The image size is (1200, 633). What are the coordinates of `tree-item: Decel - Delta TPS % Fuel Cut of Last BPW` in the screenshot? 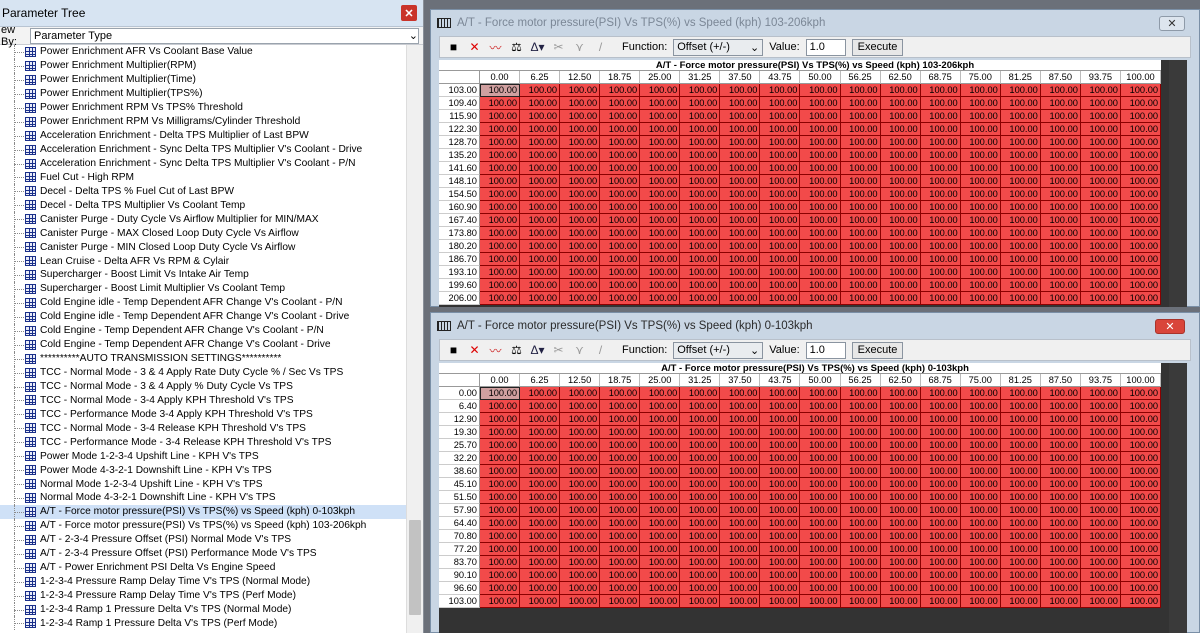 It's located at (203, 191).